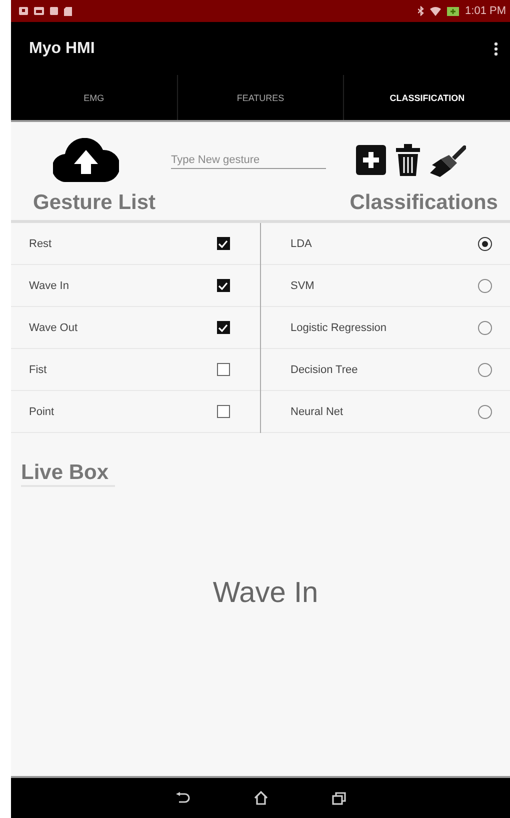  I want to click on wifi-icon, so click(436, 11).